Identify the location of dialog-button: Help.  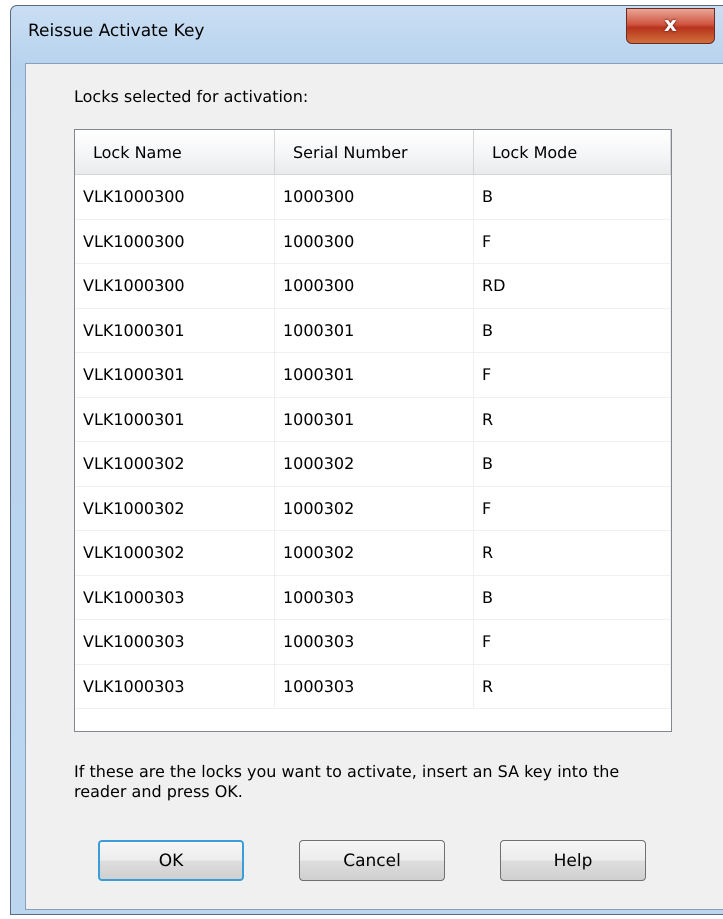
(573, 860).